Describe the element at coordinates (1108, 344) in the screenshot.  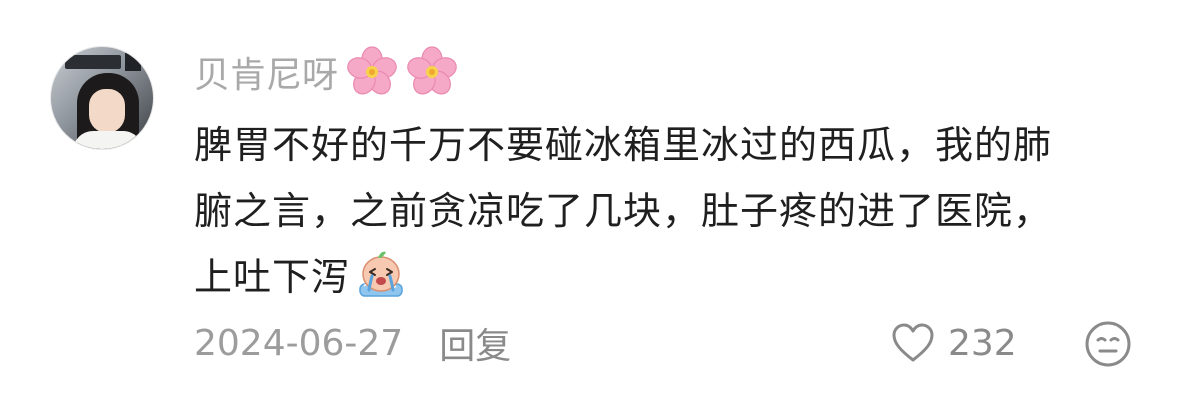
I see `meh-face-icon` at that location.